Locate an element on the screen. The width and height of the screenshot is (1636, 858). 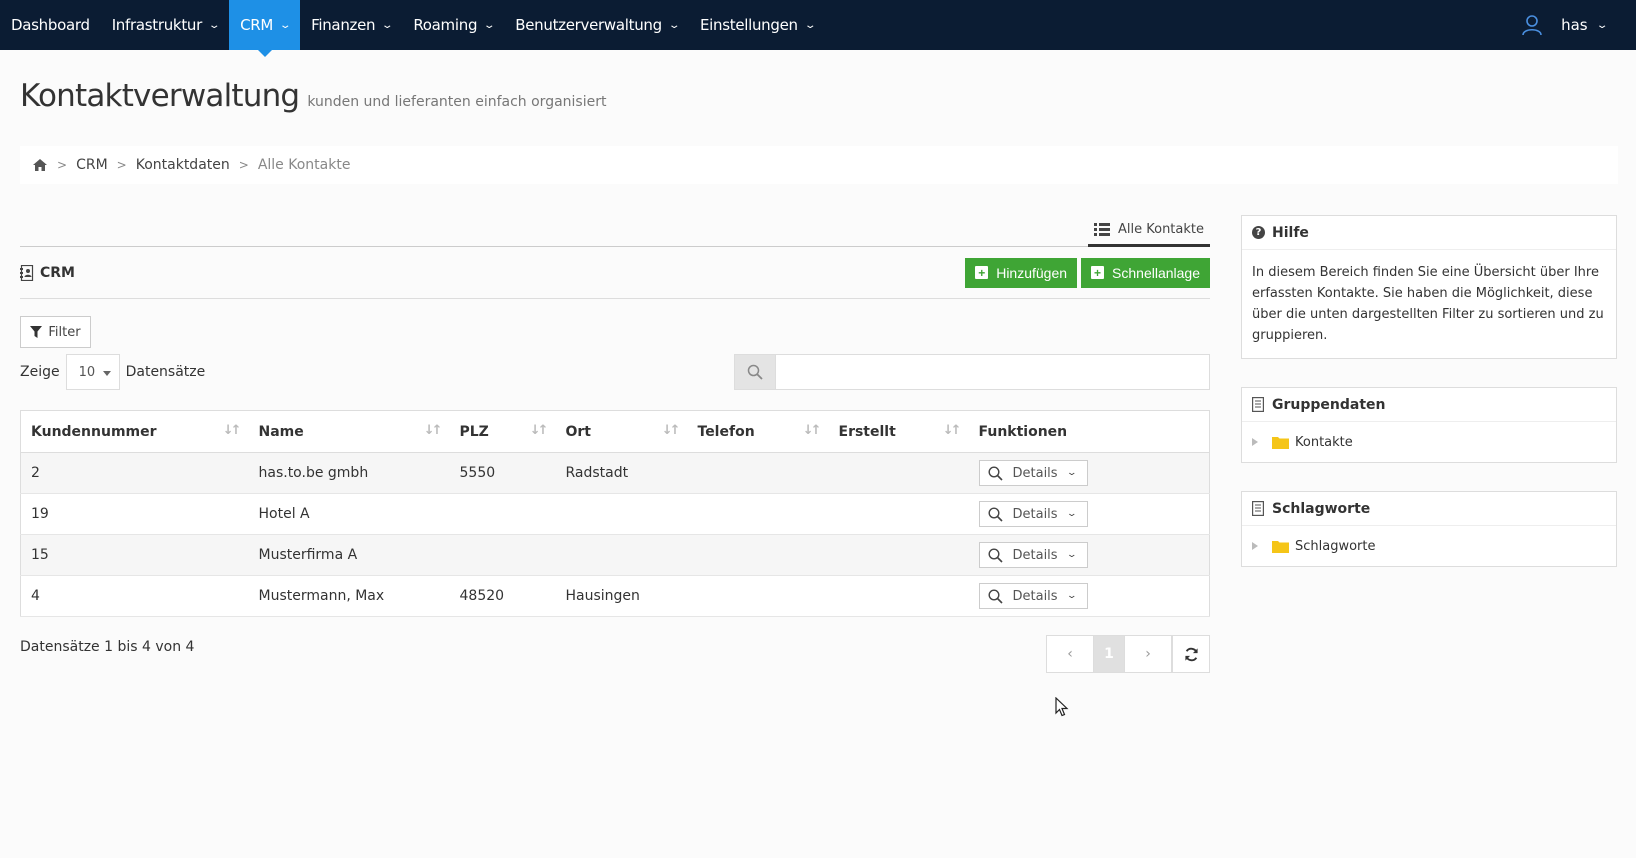
nav-label: Einstellungen is located at coordinates (748, 25).